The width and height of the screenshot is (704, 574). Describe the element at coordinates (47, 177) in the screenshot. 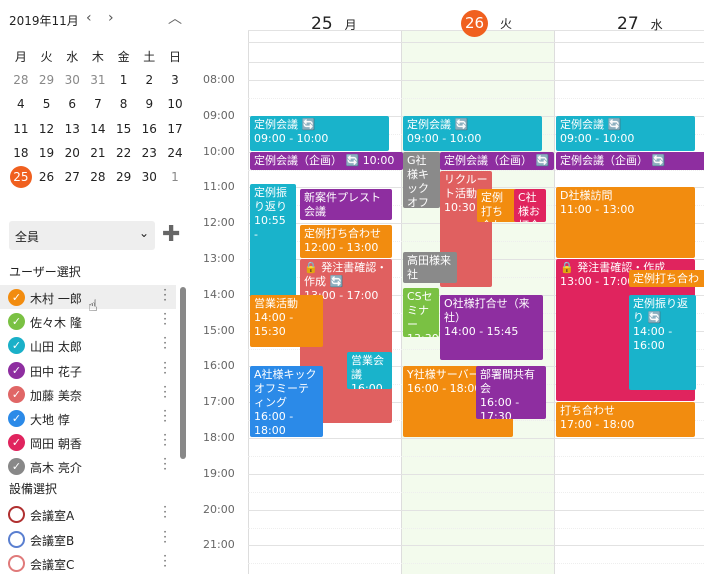

I see `mini-calendar-day: 26` at that location.